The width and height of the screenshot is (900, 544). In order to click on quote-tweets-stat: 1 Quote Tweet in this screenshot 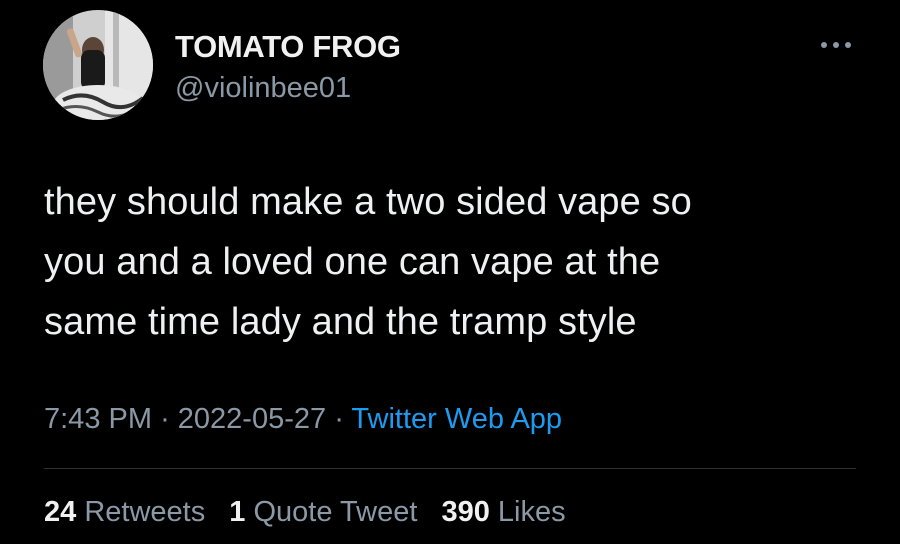, I will do `click(323, 512)`.